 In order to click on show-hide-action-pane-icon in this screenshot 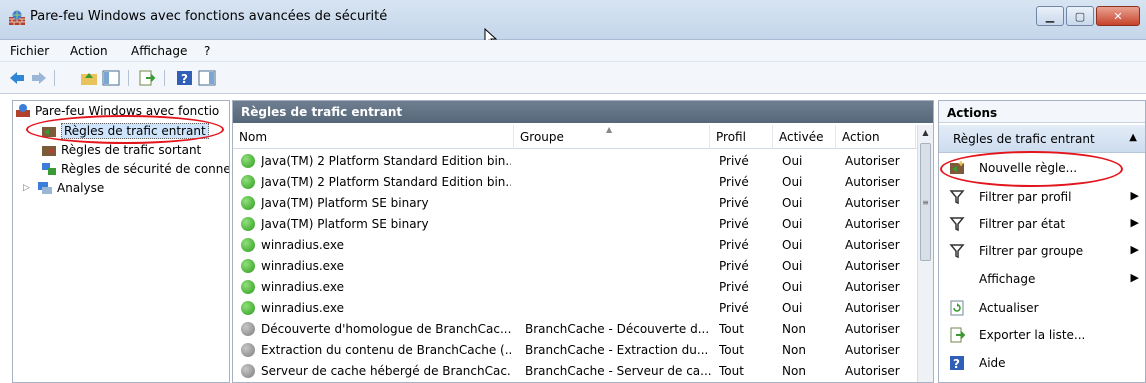, I will do `click(207, 78)`.